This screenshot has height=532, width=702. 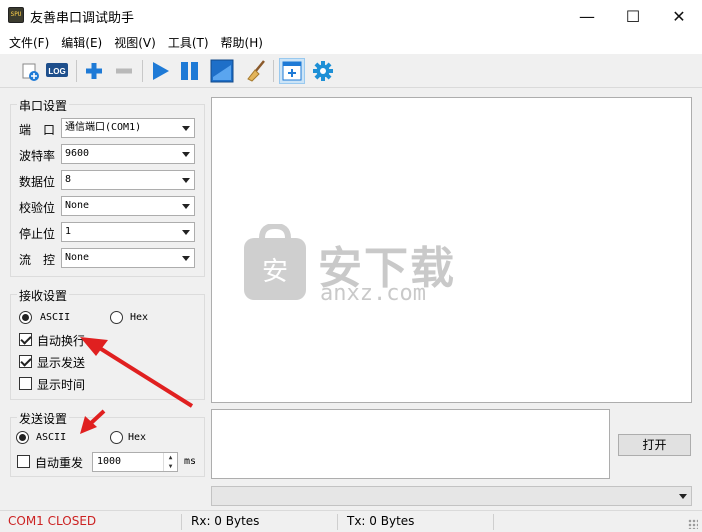 What do you see at coordinates (94, 346) in the screenshot?
I see `arrow-head-icon` at bounding box center [94, 346].